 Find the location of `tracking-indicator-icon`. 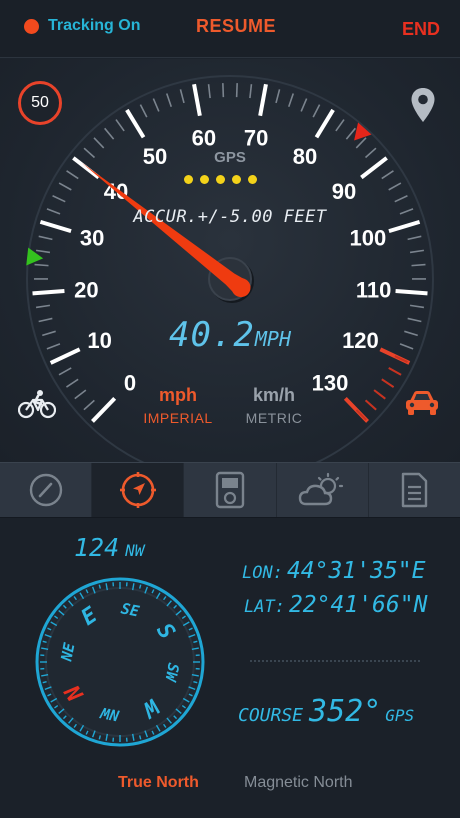

tracking-indicator-icon is located at coordinates (31, 26).